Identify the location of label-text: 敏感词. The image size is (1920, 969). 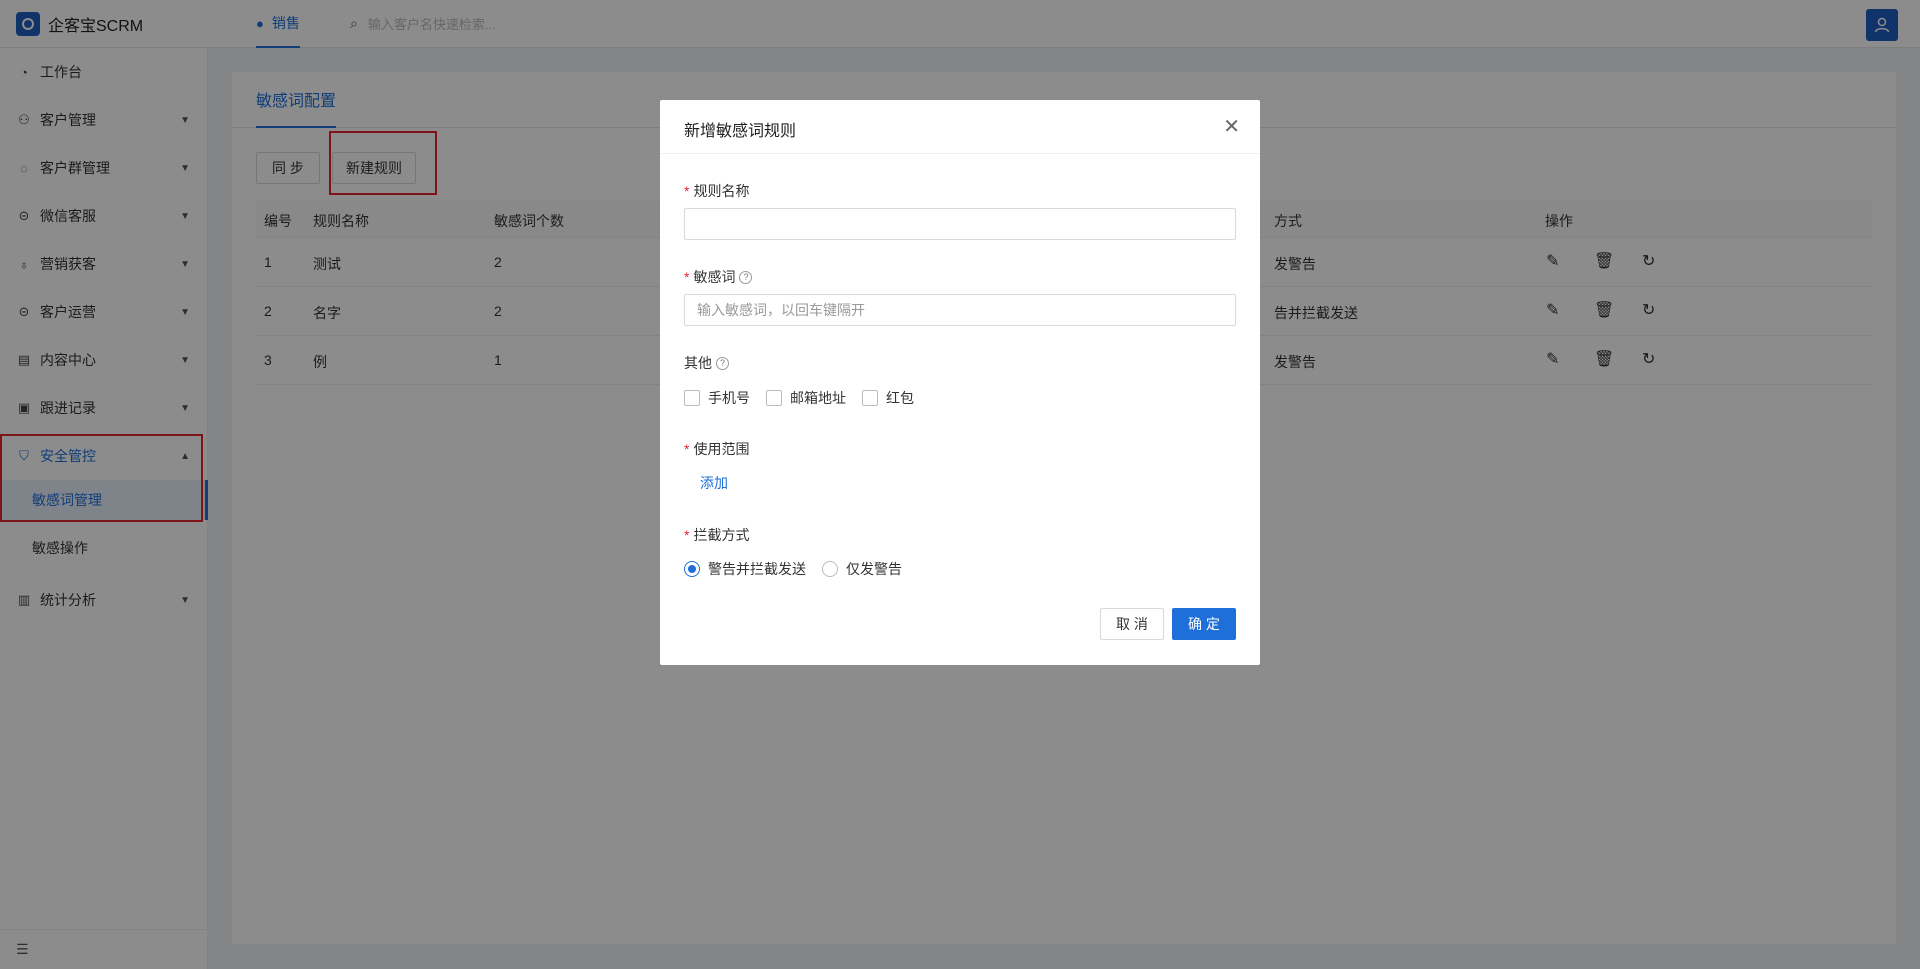
(714, 277).